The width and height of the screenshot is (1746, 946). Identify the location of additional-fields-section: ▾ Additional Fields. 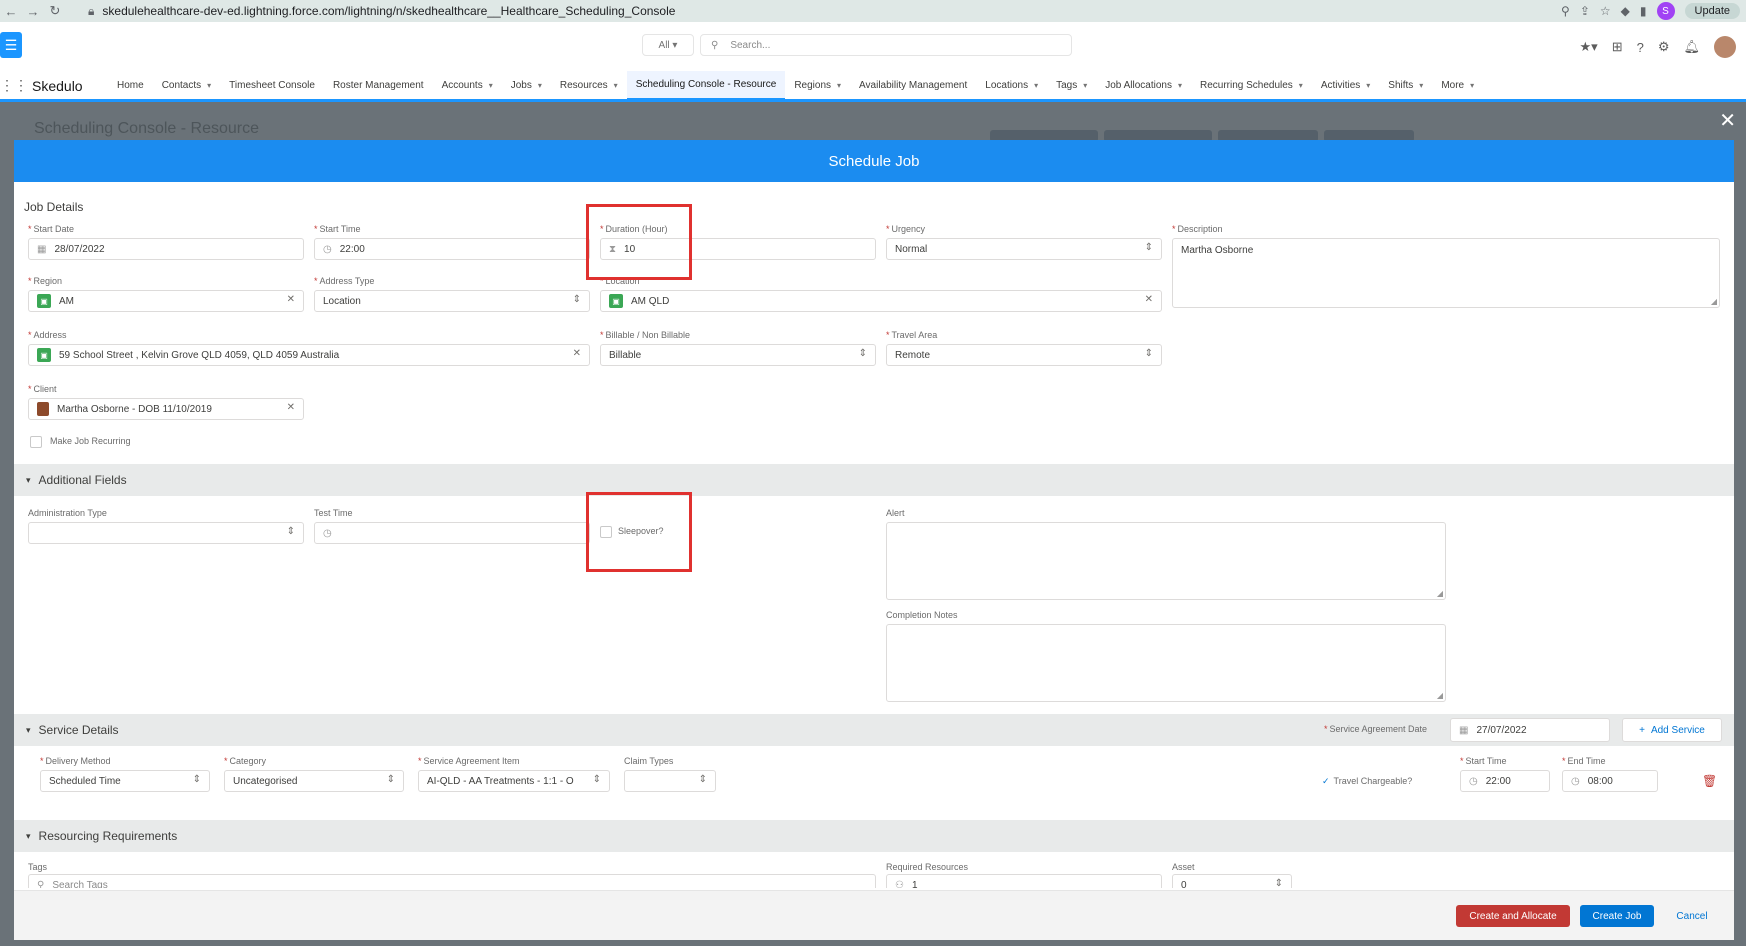
(874, 480).